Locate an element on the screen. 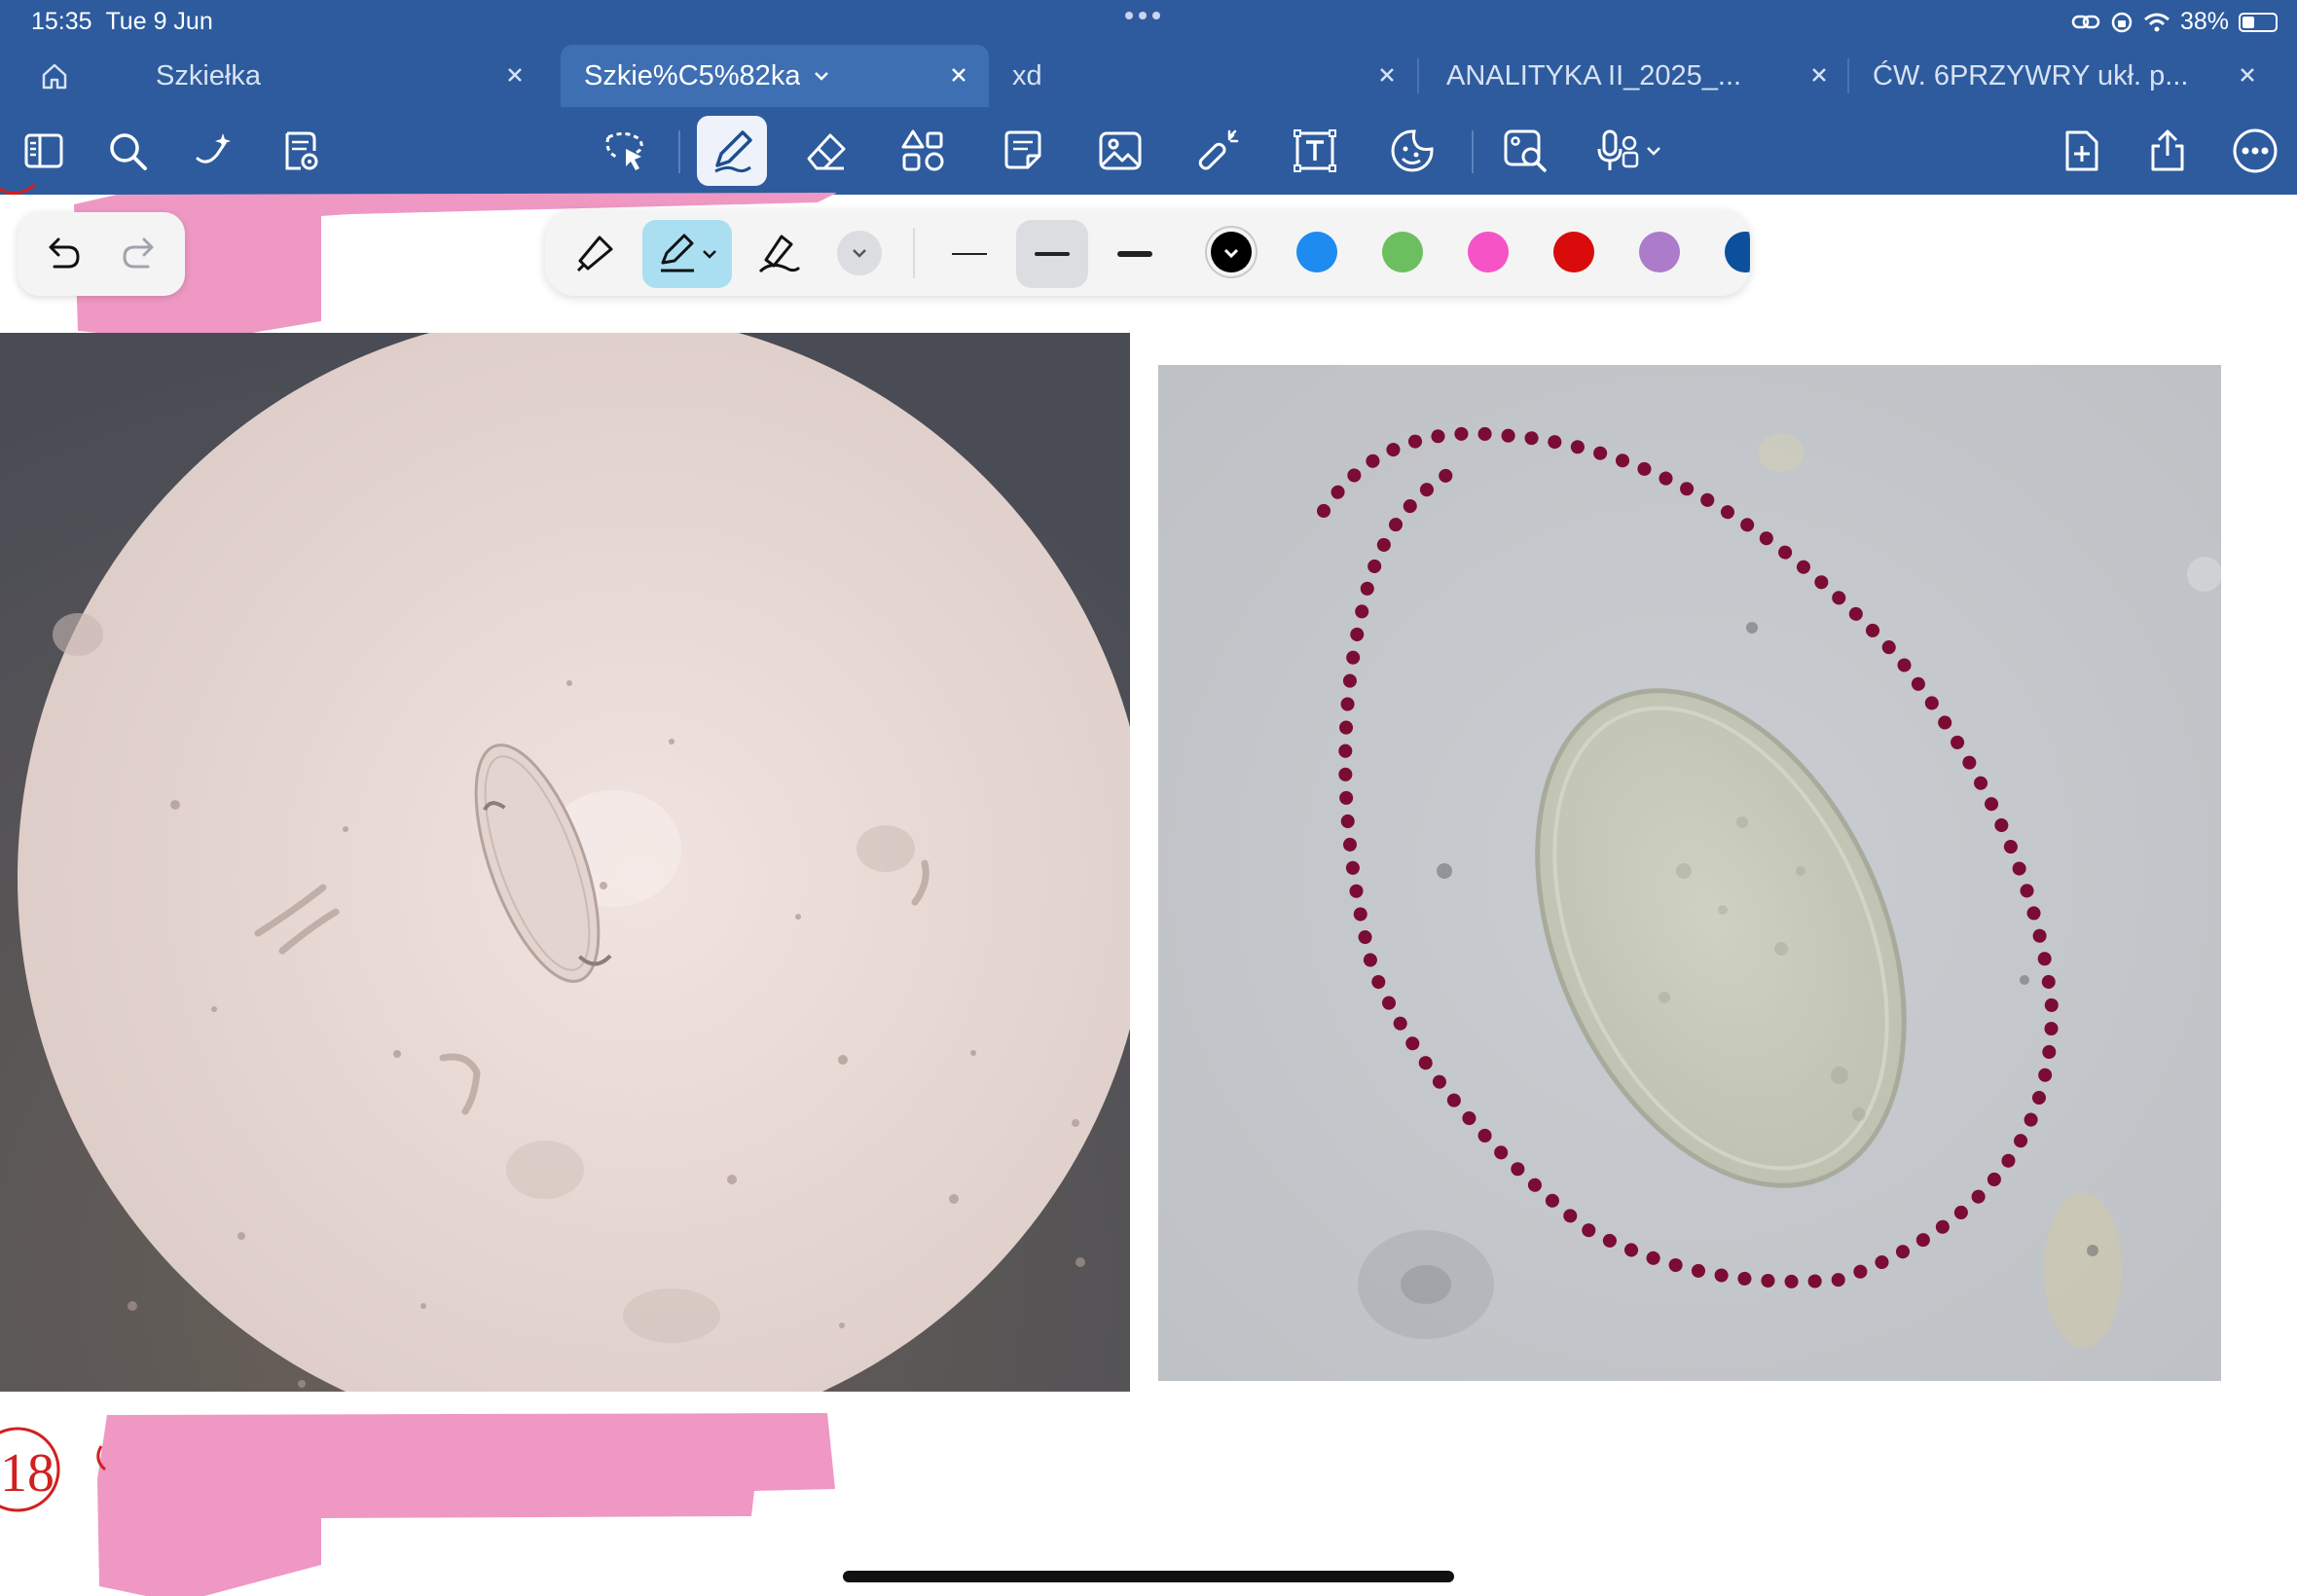 This screenshot has width=2297, height=1596. home-tab is located at coordinates (65, 76).